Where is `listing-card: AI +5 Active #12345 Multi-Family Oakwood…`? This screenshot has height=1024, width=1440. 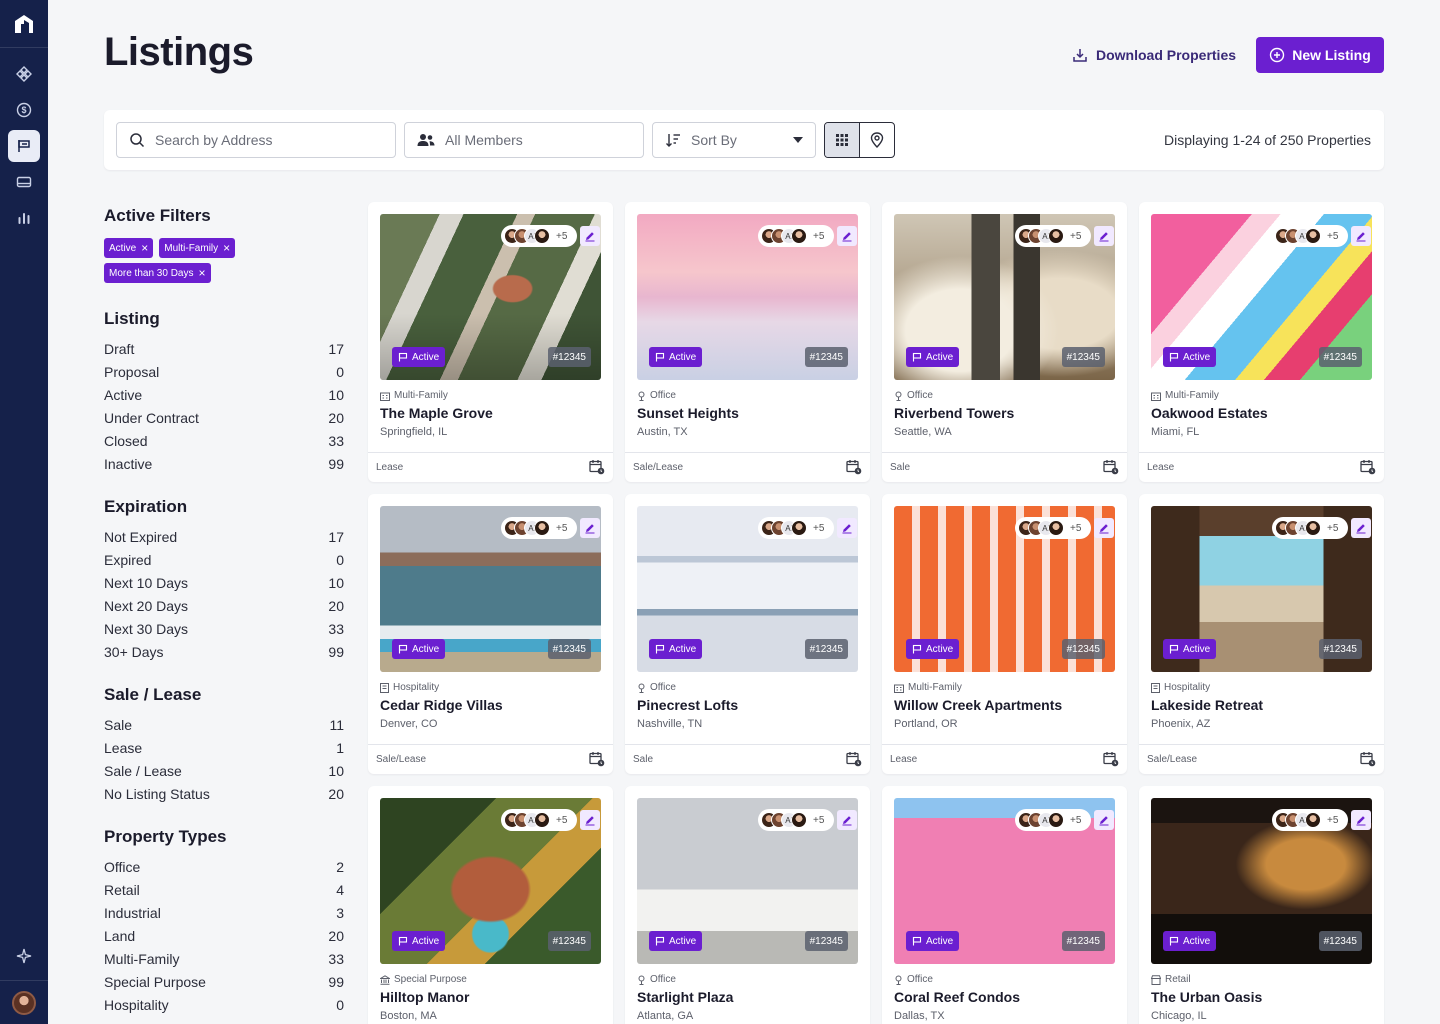
listing-card: AI +5 Active #12345 Multi-Family Oakwood… is located at coordinates (1261, 342).